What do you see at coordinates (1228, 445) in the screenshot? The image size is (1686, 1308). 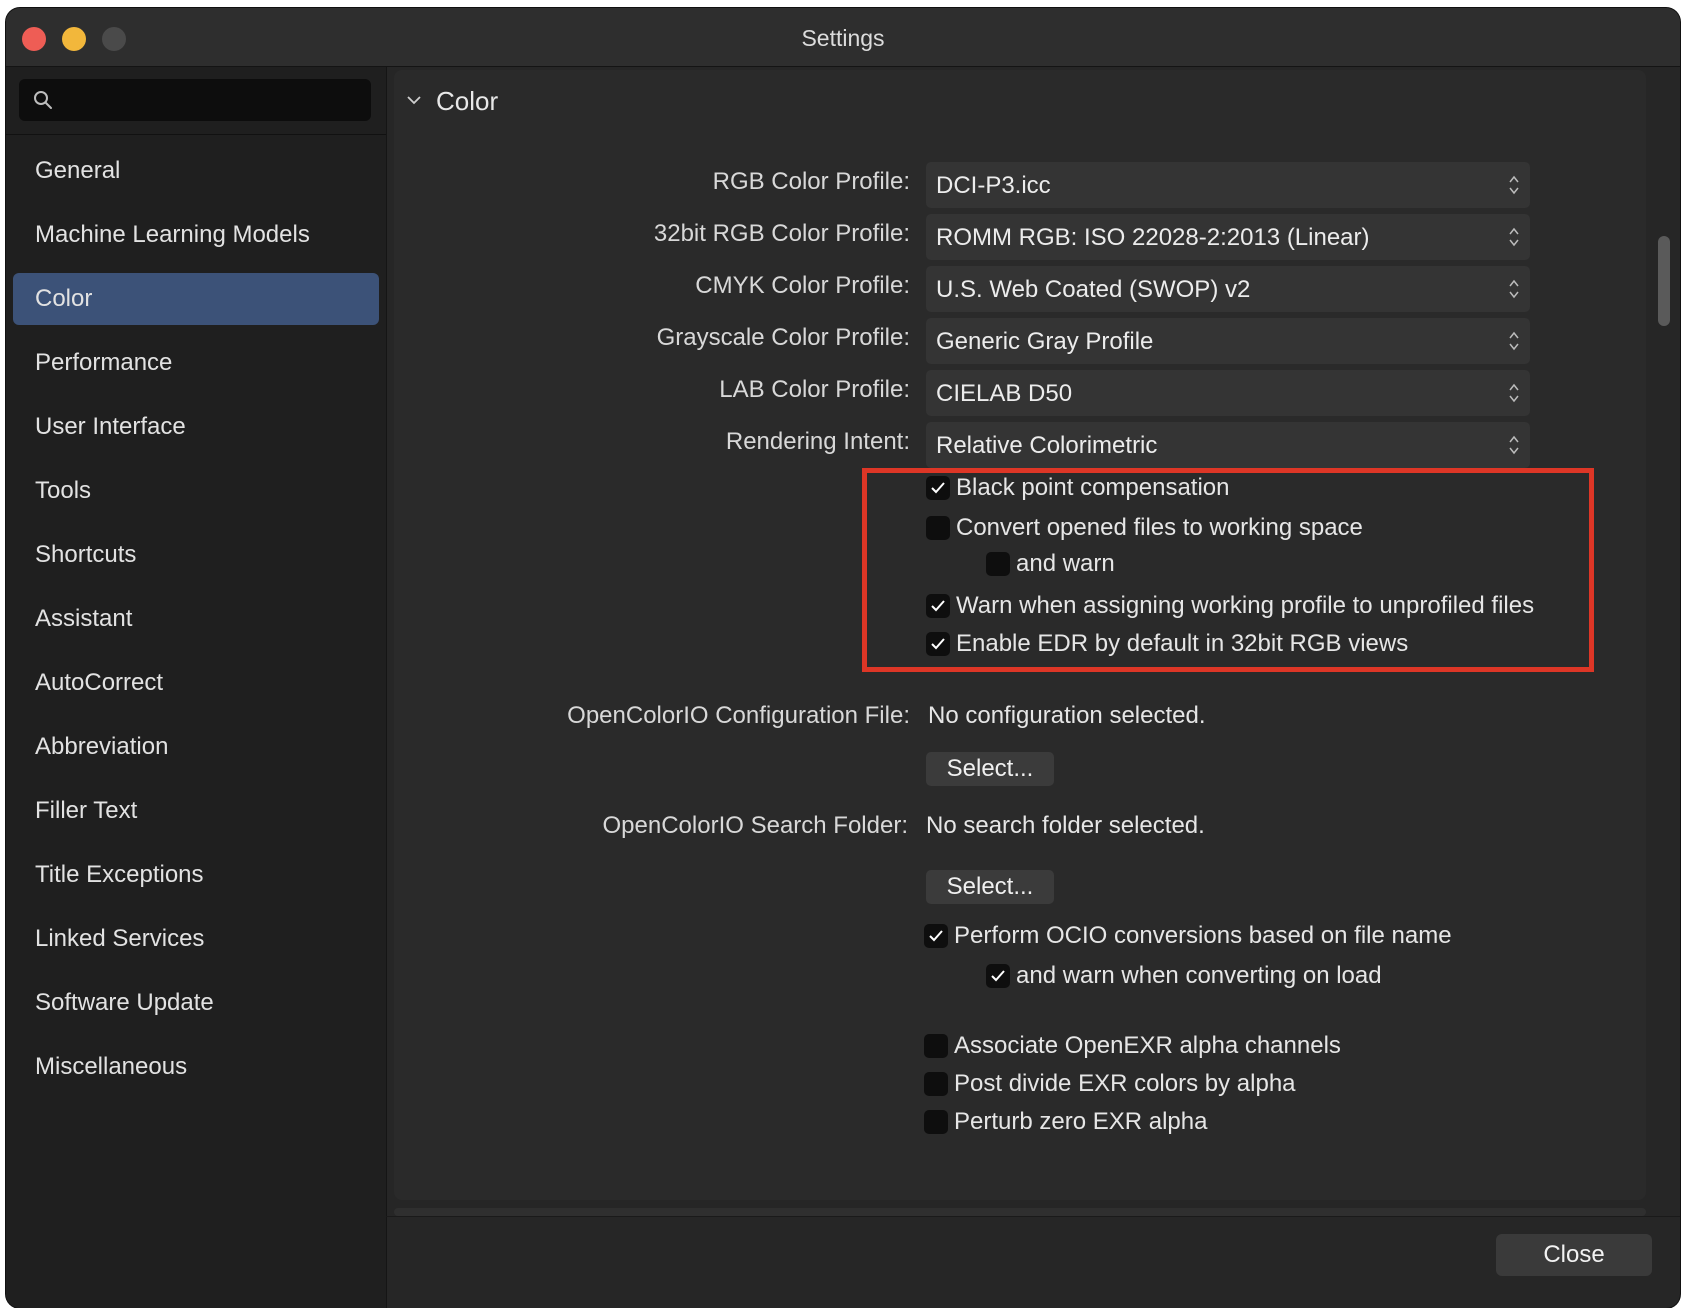 I see `rendering-intent-select: Relative Colorimetric` at bounding box center [1228, 445].